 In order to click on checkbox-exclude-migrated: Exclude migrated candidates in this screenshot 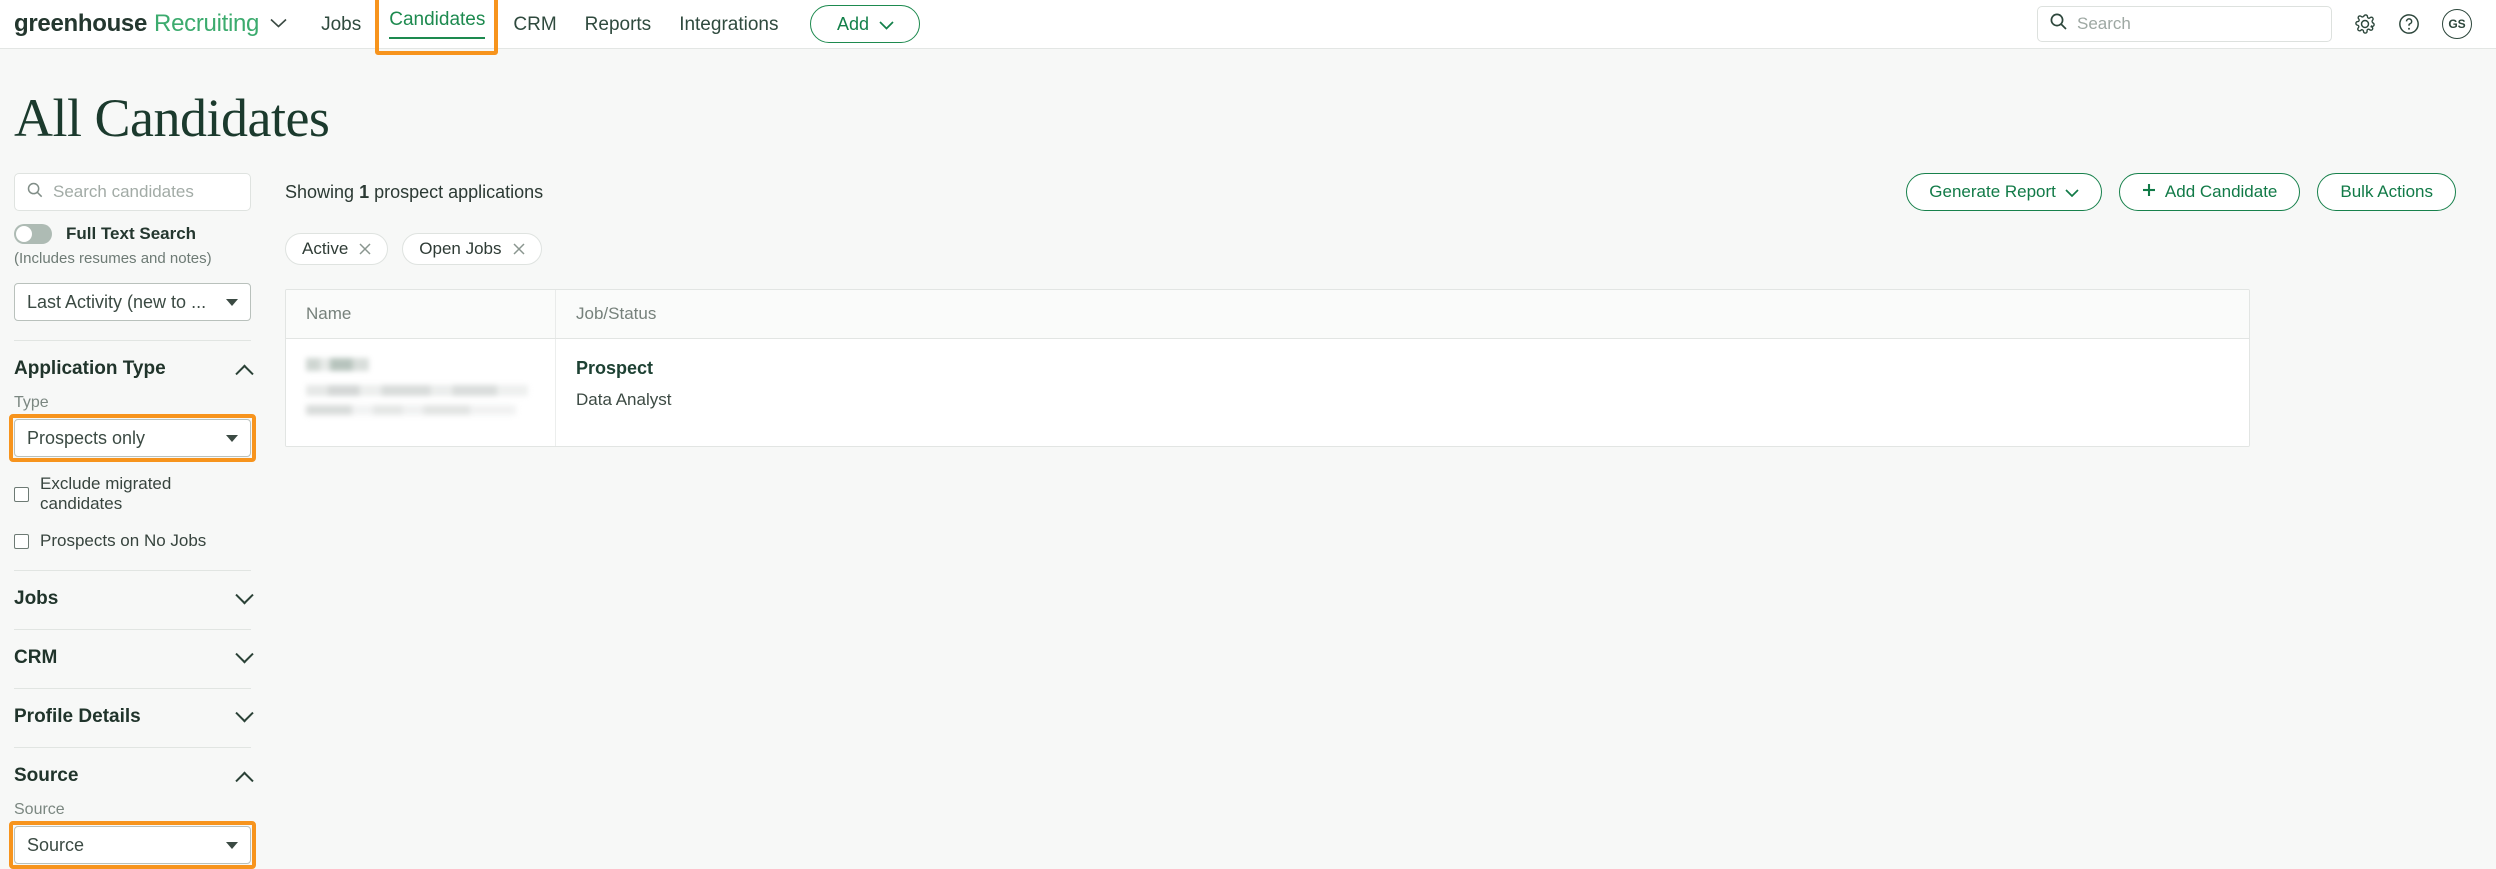, I will do `click(132, 494)`.